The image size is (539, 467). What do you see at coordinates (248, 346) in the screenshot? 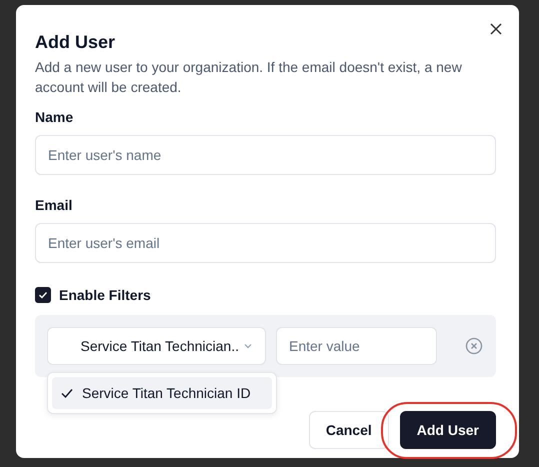
I see `chevron-down-icon` at bounding box center [248, 346].